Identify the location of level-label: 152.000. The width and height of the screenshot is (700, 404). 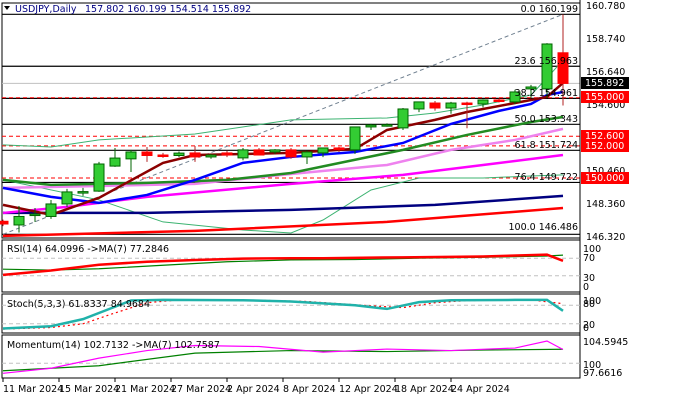
(604, 146).